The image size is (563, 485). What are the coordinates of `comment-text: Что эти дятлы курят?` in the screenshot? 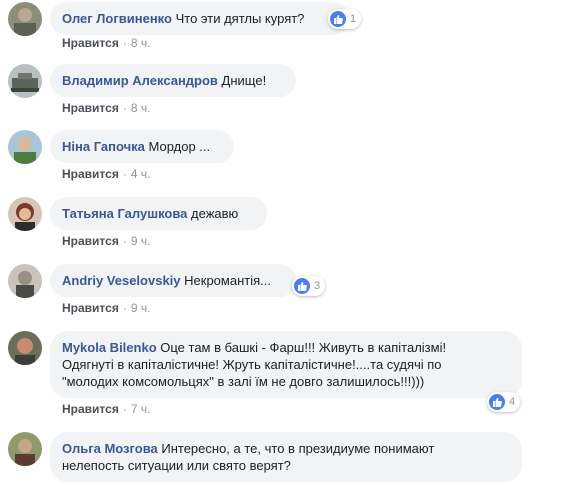 It's located at (240, 18).